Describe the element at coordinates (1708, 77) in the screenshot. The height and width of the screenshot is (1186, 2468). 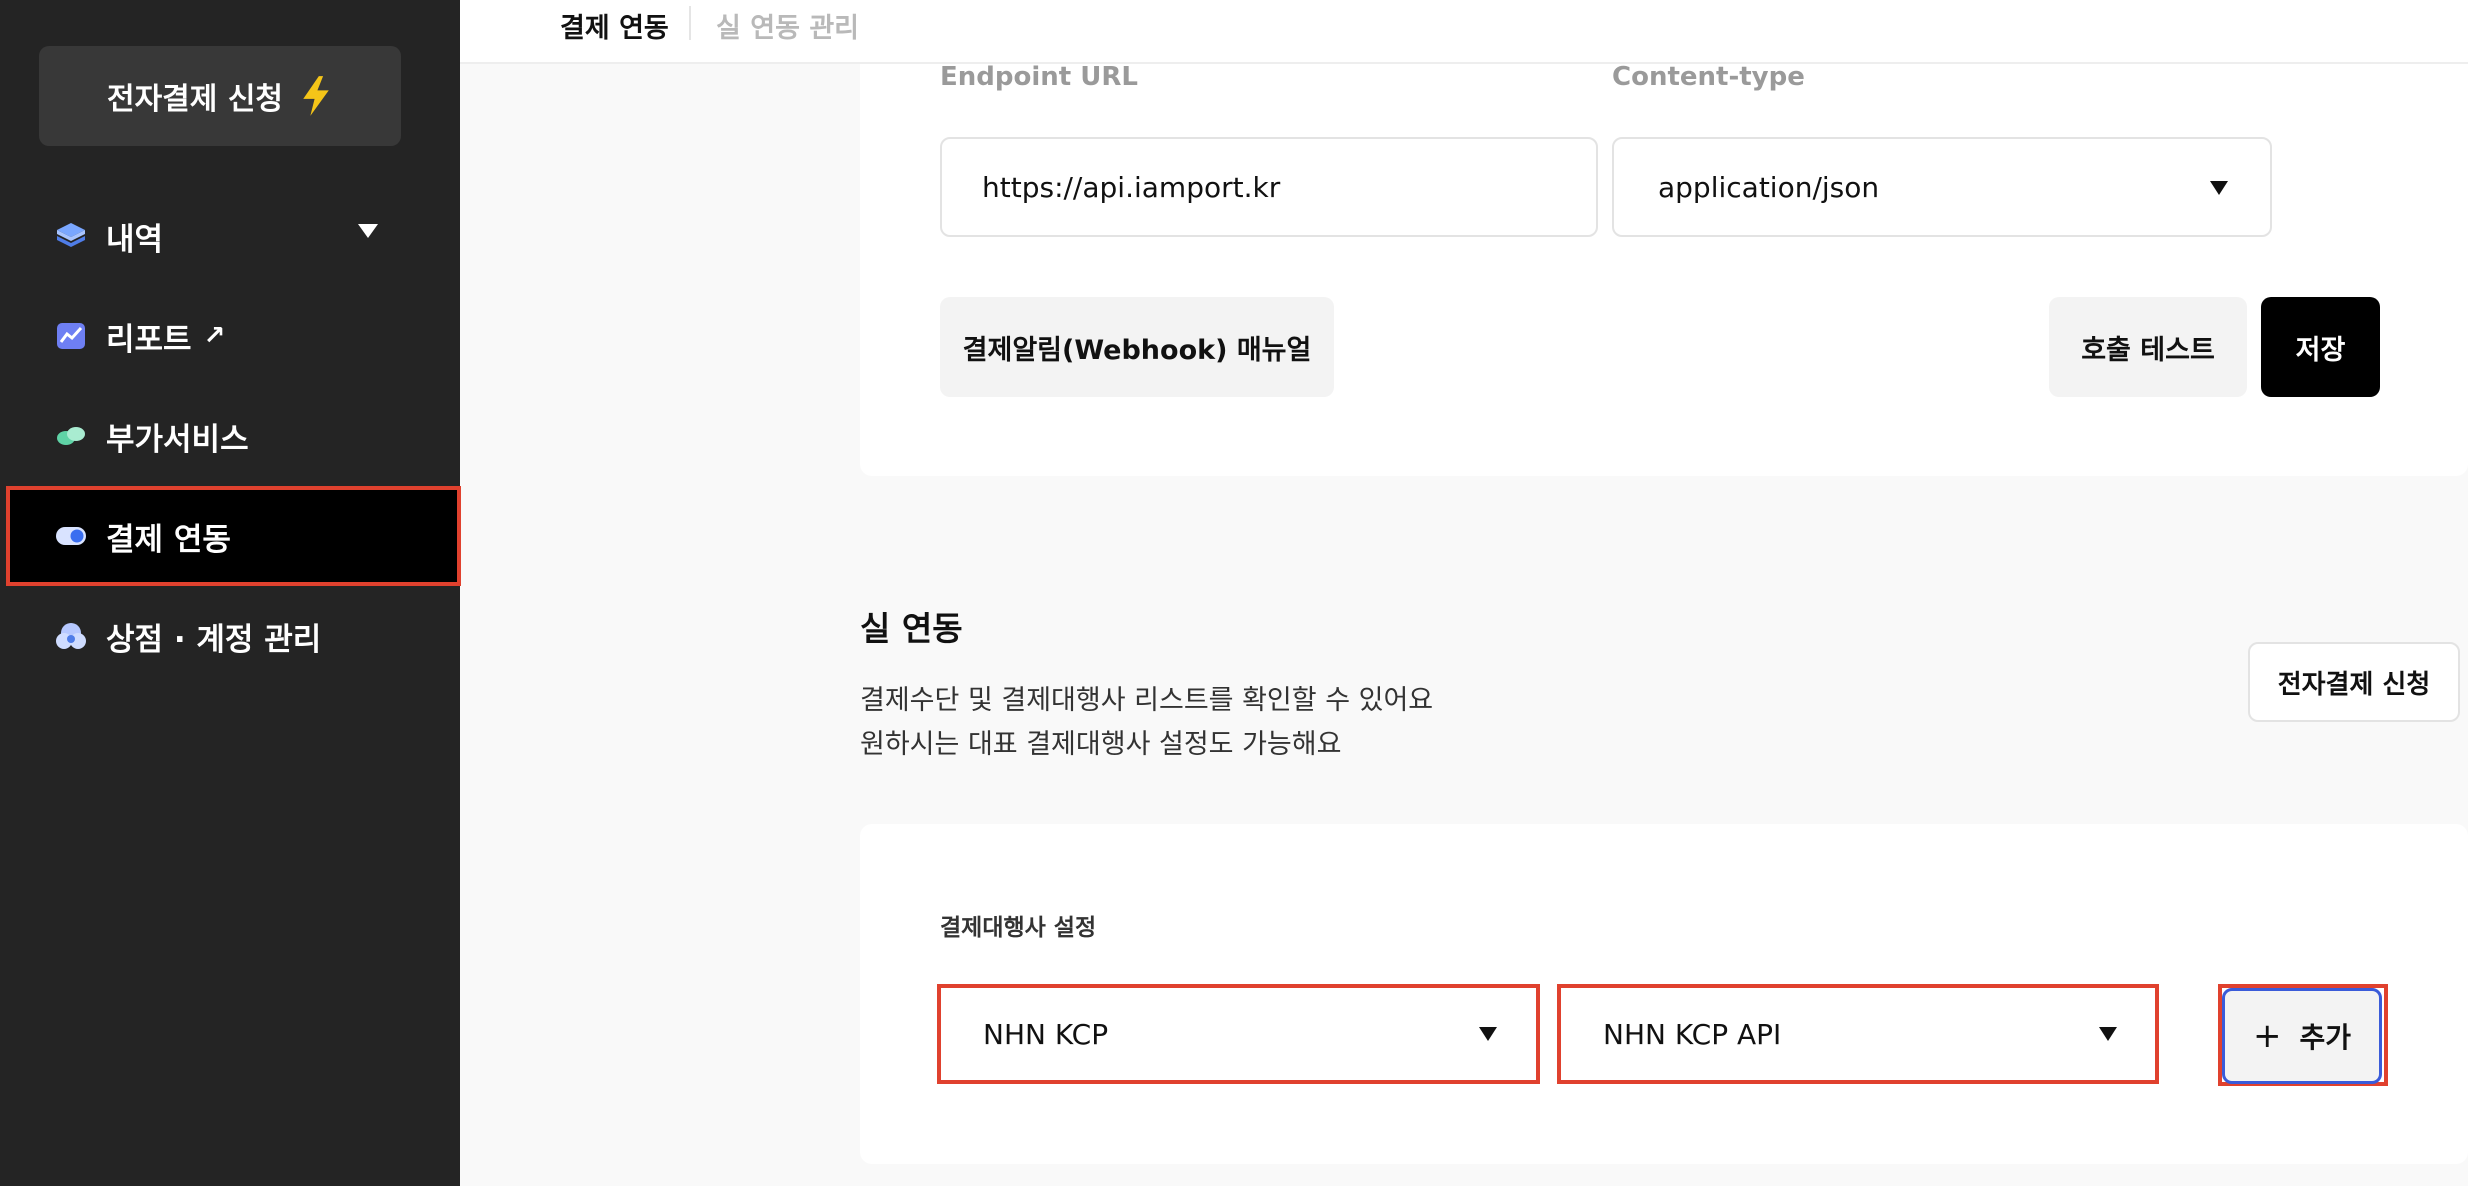
I see `content-type-label: Content-type` at that location.